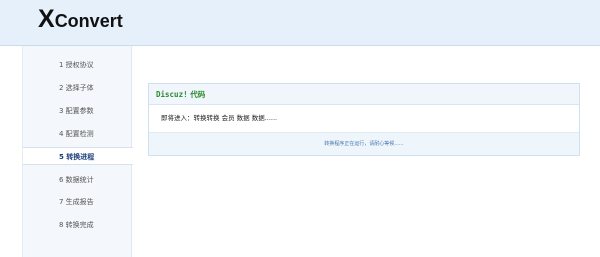 The width and height of the screenshot is (600, 257). What do you see at coordinates (46, 19) in the screenshot?
I see `logo-initial: X` at bounding box center [46, 19].